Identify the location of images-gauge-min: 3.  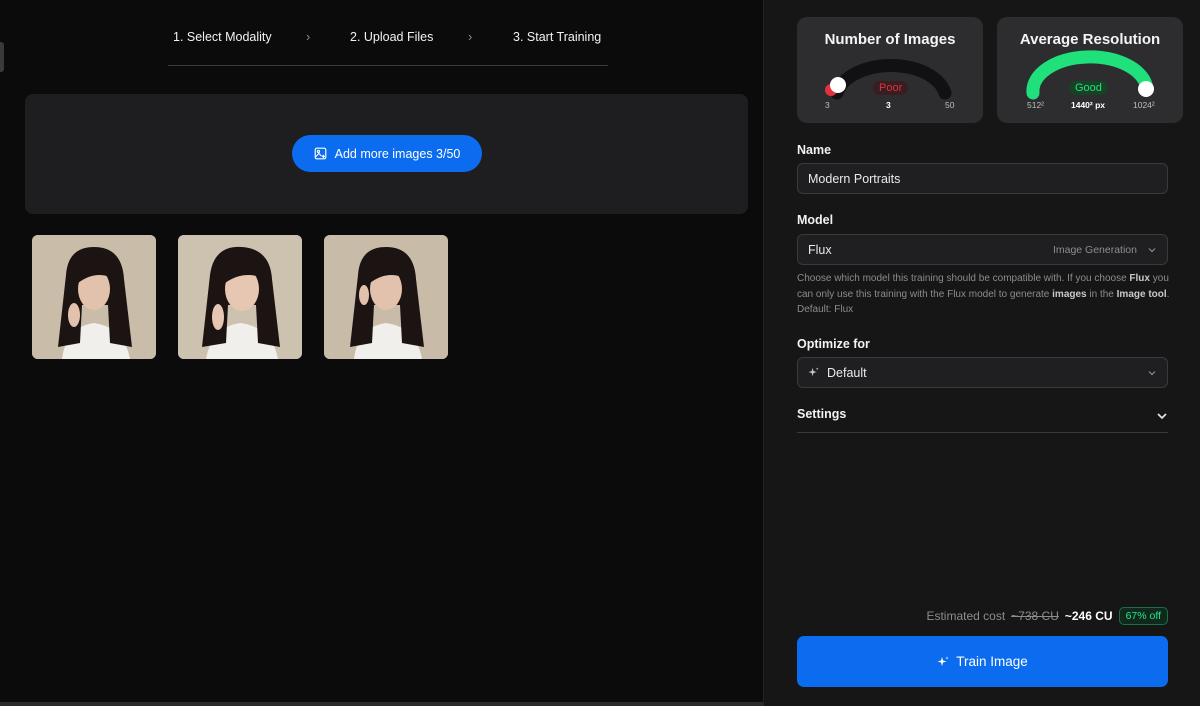
(827, 105).